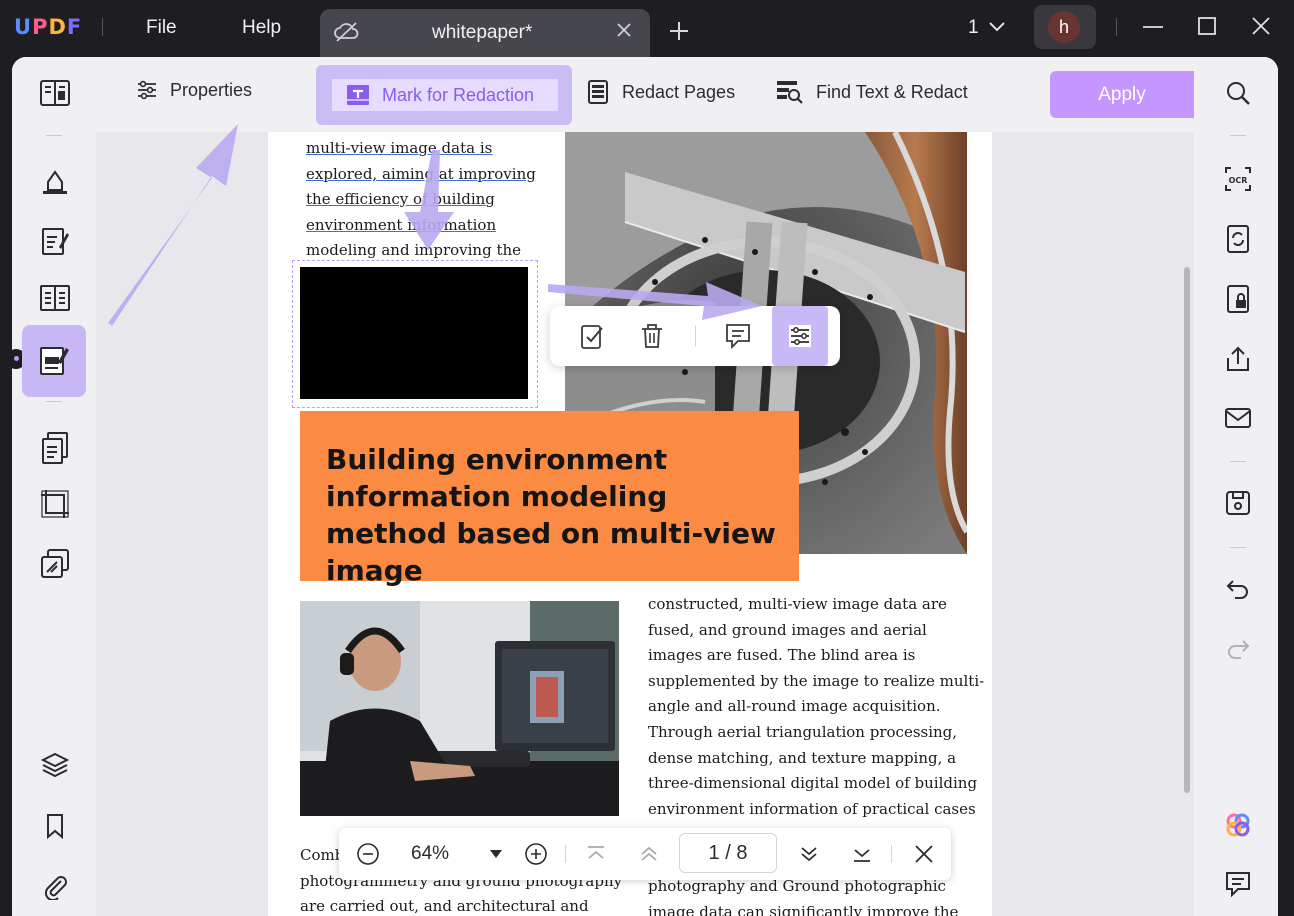 The height and width of the screenshot is (916, 1294). I want to click on edit-pdf-icon, so click(55, 241).